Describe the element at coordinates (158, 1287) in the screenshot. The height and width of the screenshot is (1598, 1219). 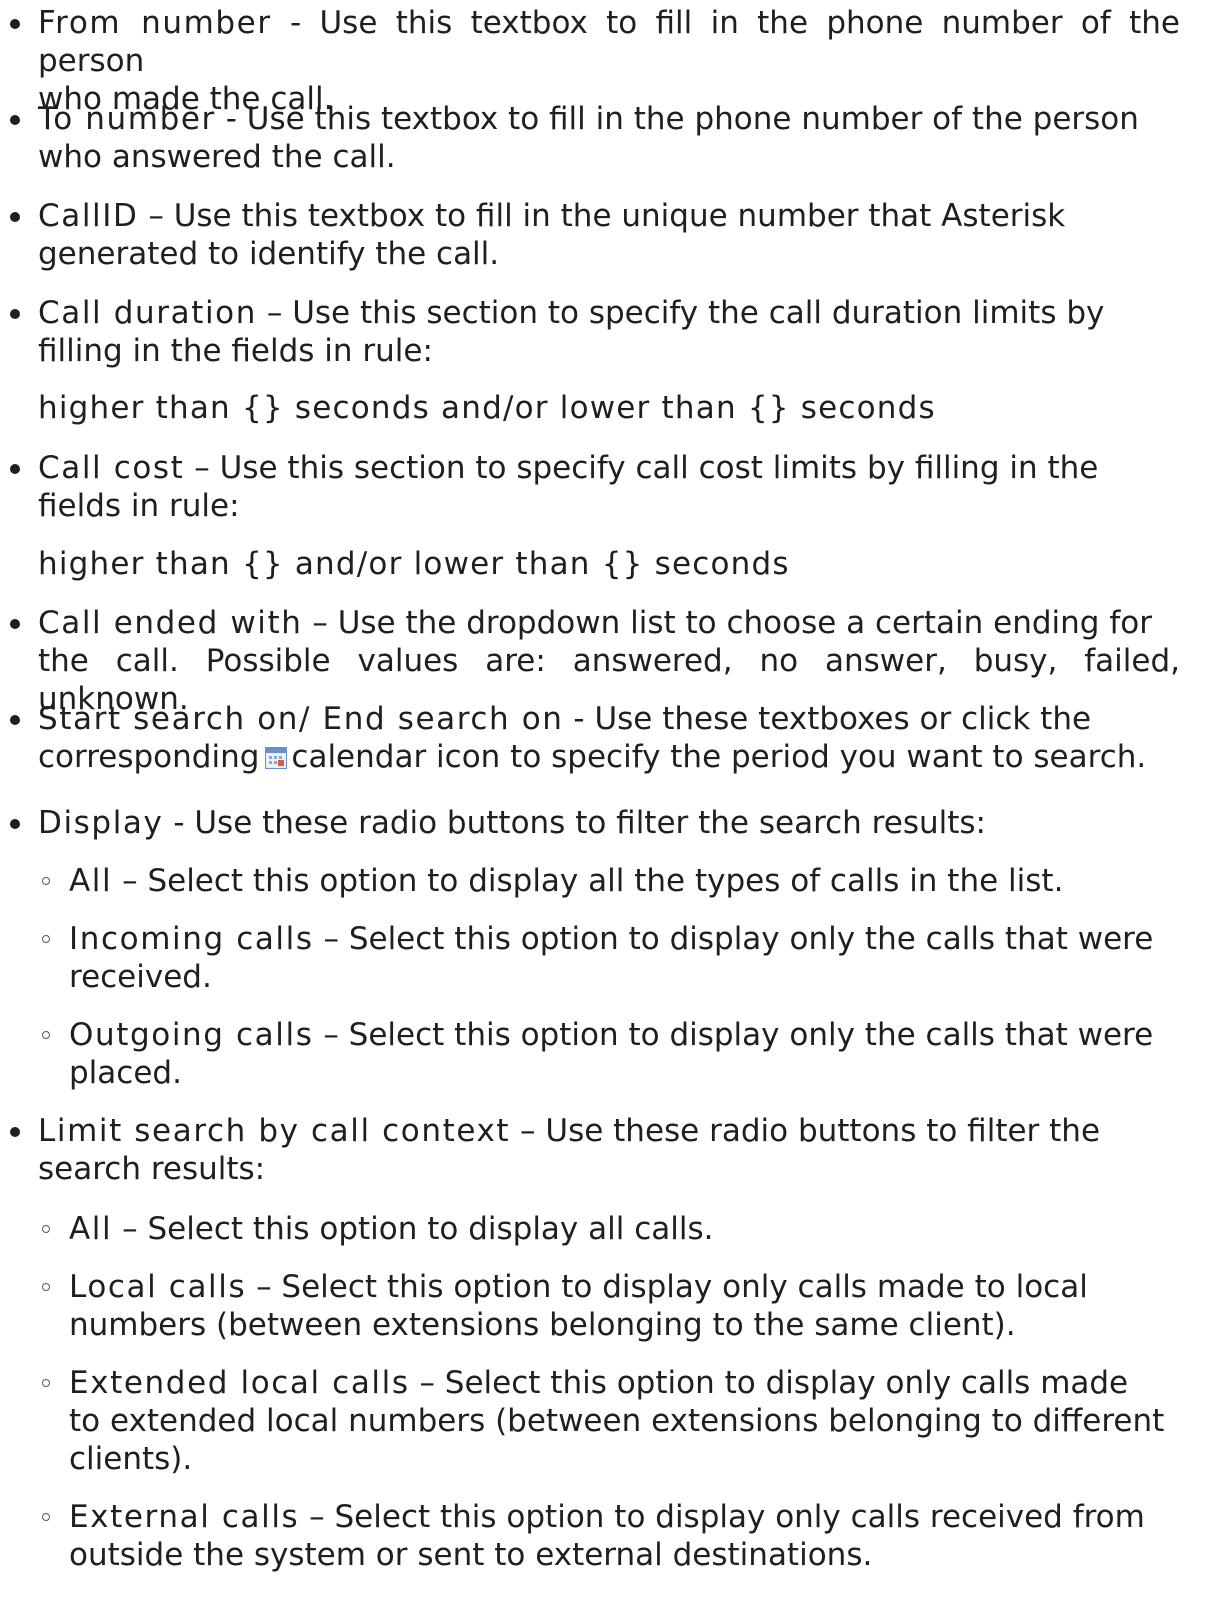
I see `sub-item-label: Local calls` at that location.